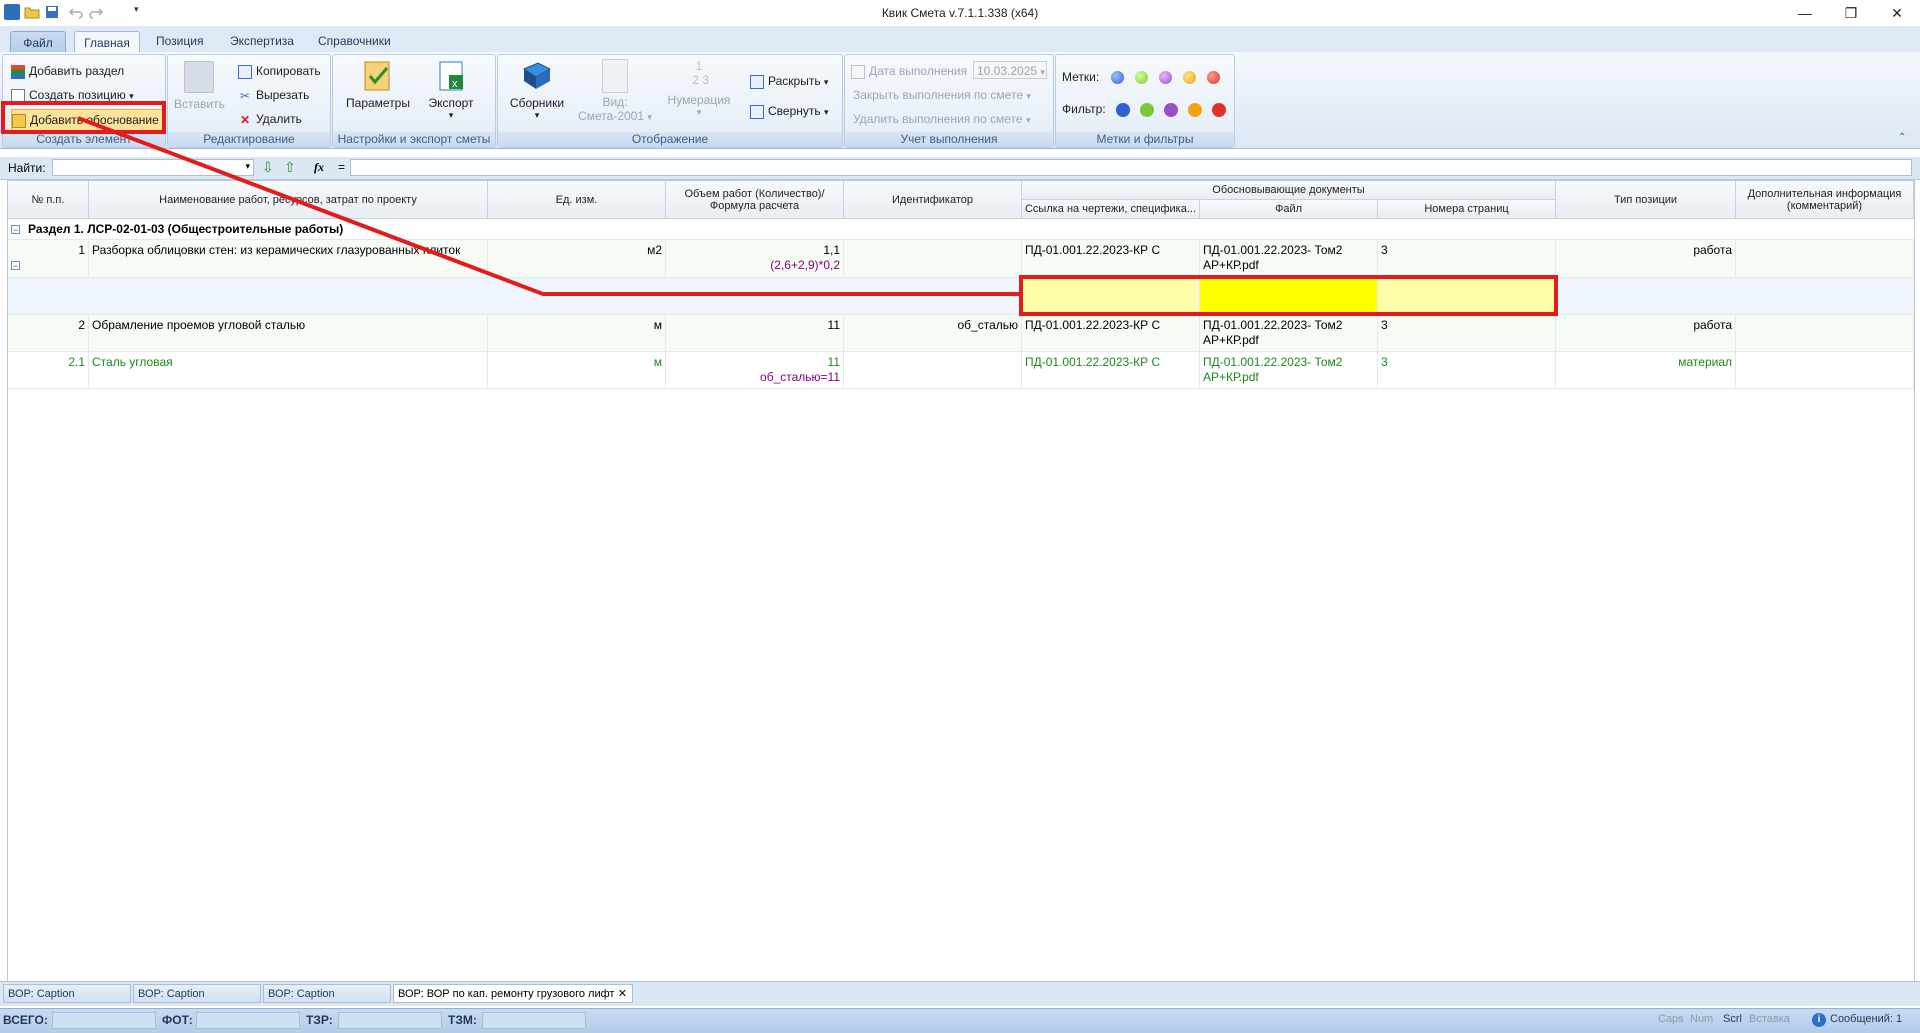  Describe the element at coordinates (38, 42) in the screenshot. I see `tab-file: Файл` at that location.